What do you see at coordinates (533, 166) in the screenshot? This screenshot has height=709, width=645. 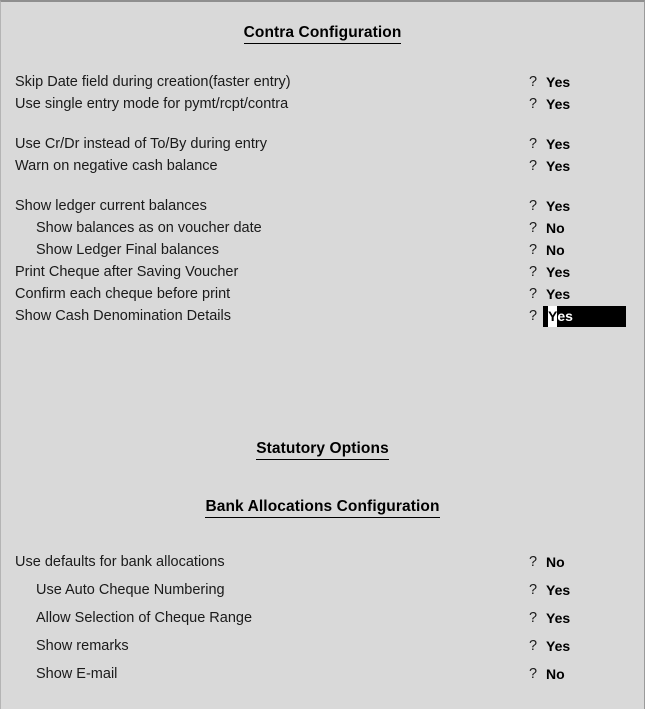 I see `option-prompt-warn-negative-cash: ?` at bounding box center [533, 166].